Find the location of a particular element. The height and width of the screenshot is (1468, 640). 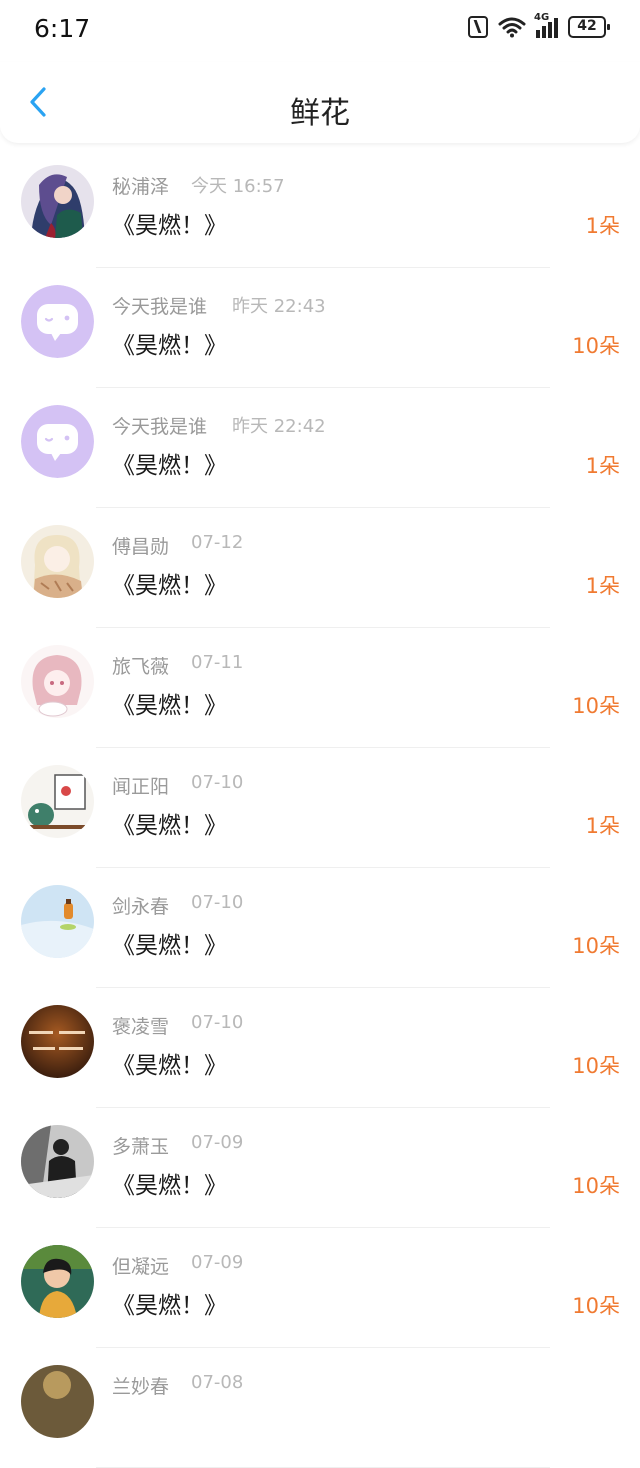

sent-time: 07-08 is located at coordinates (217, 1382).